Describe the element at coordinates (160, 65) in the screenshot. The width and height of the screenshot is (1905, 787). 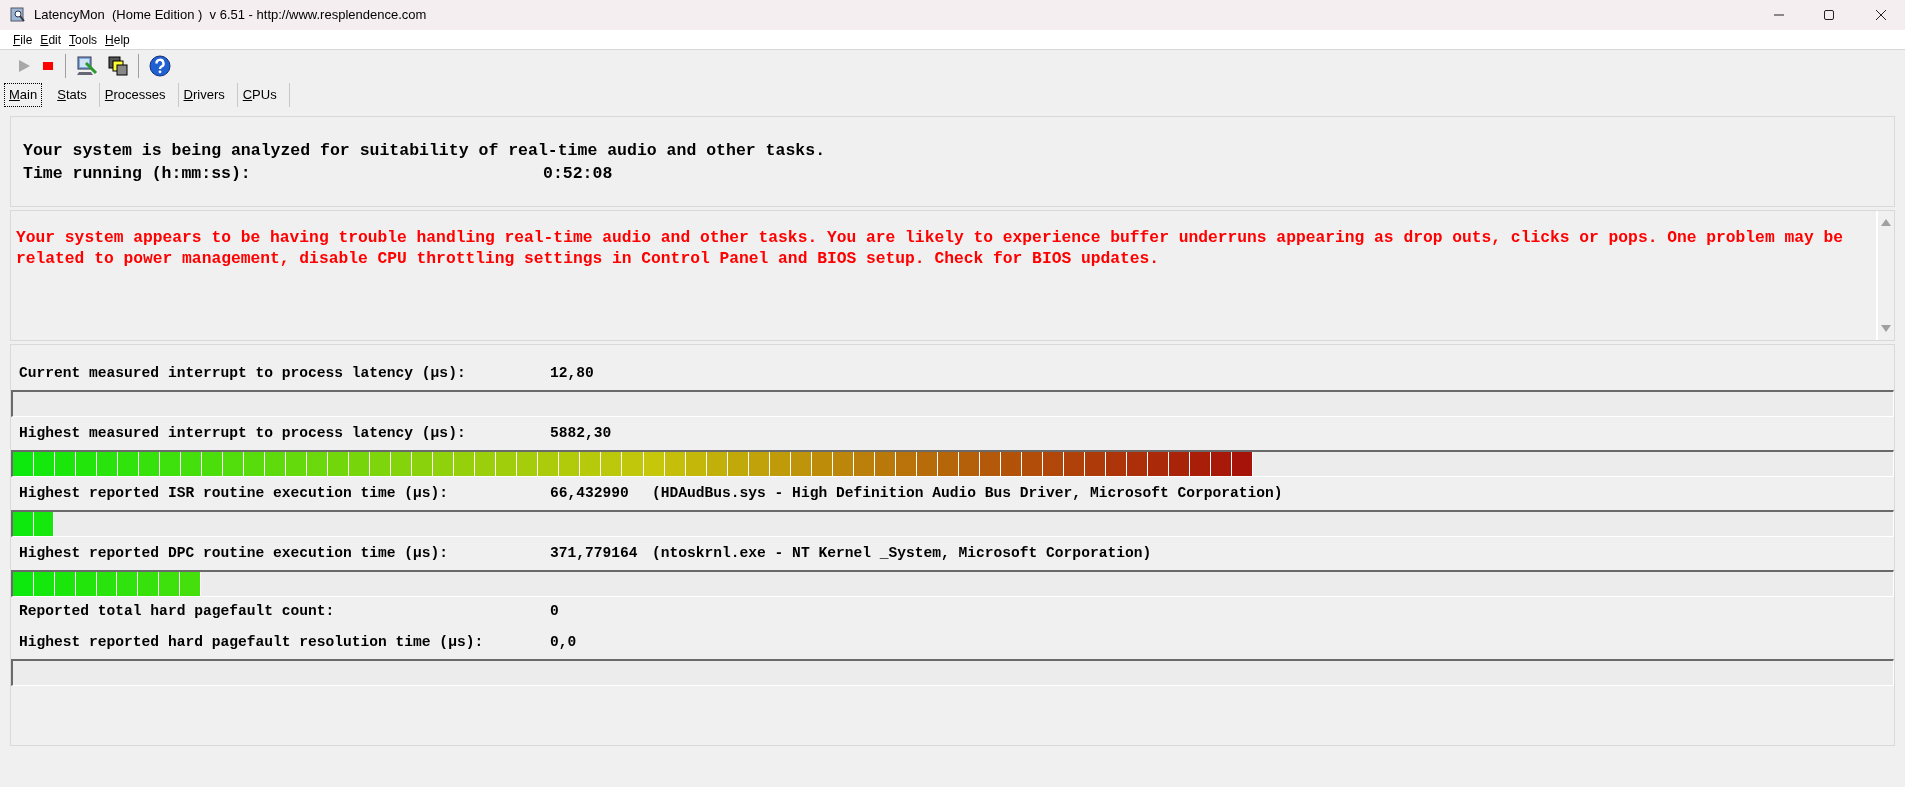
I see `help-icon` at that location.